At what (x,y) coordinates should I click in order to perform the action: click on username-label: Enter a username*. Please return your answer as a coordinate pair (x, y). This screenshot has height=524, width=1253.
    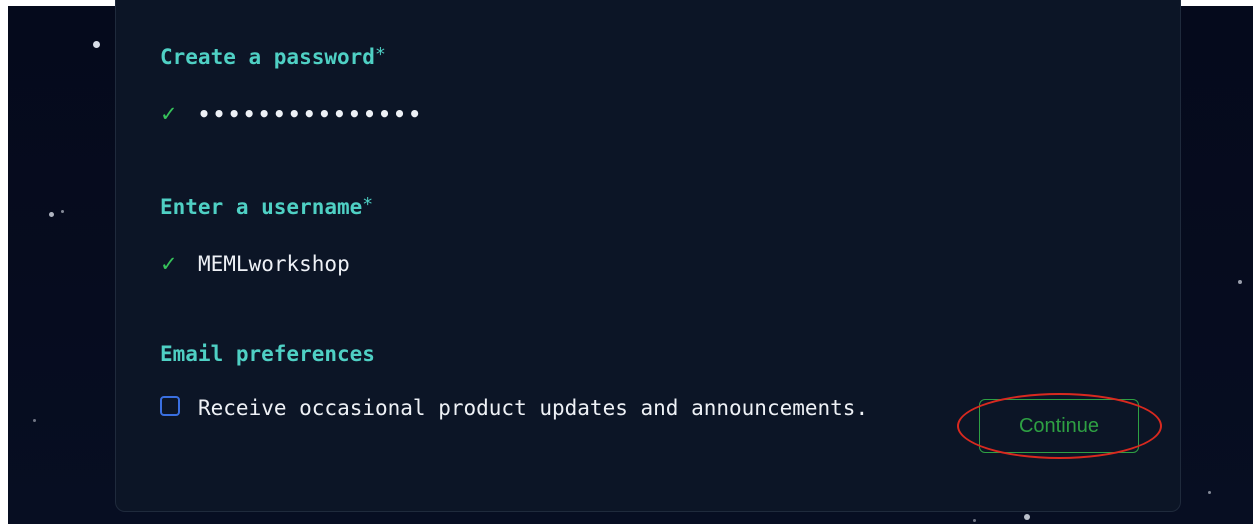
    Looking at the image, I should click on (266, 206).